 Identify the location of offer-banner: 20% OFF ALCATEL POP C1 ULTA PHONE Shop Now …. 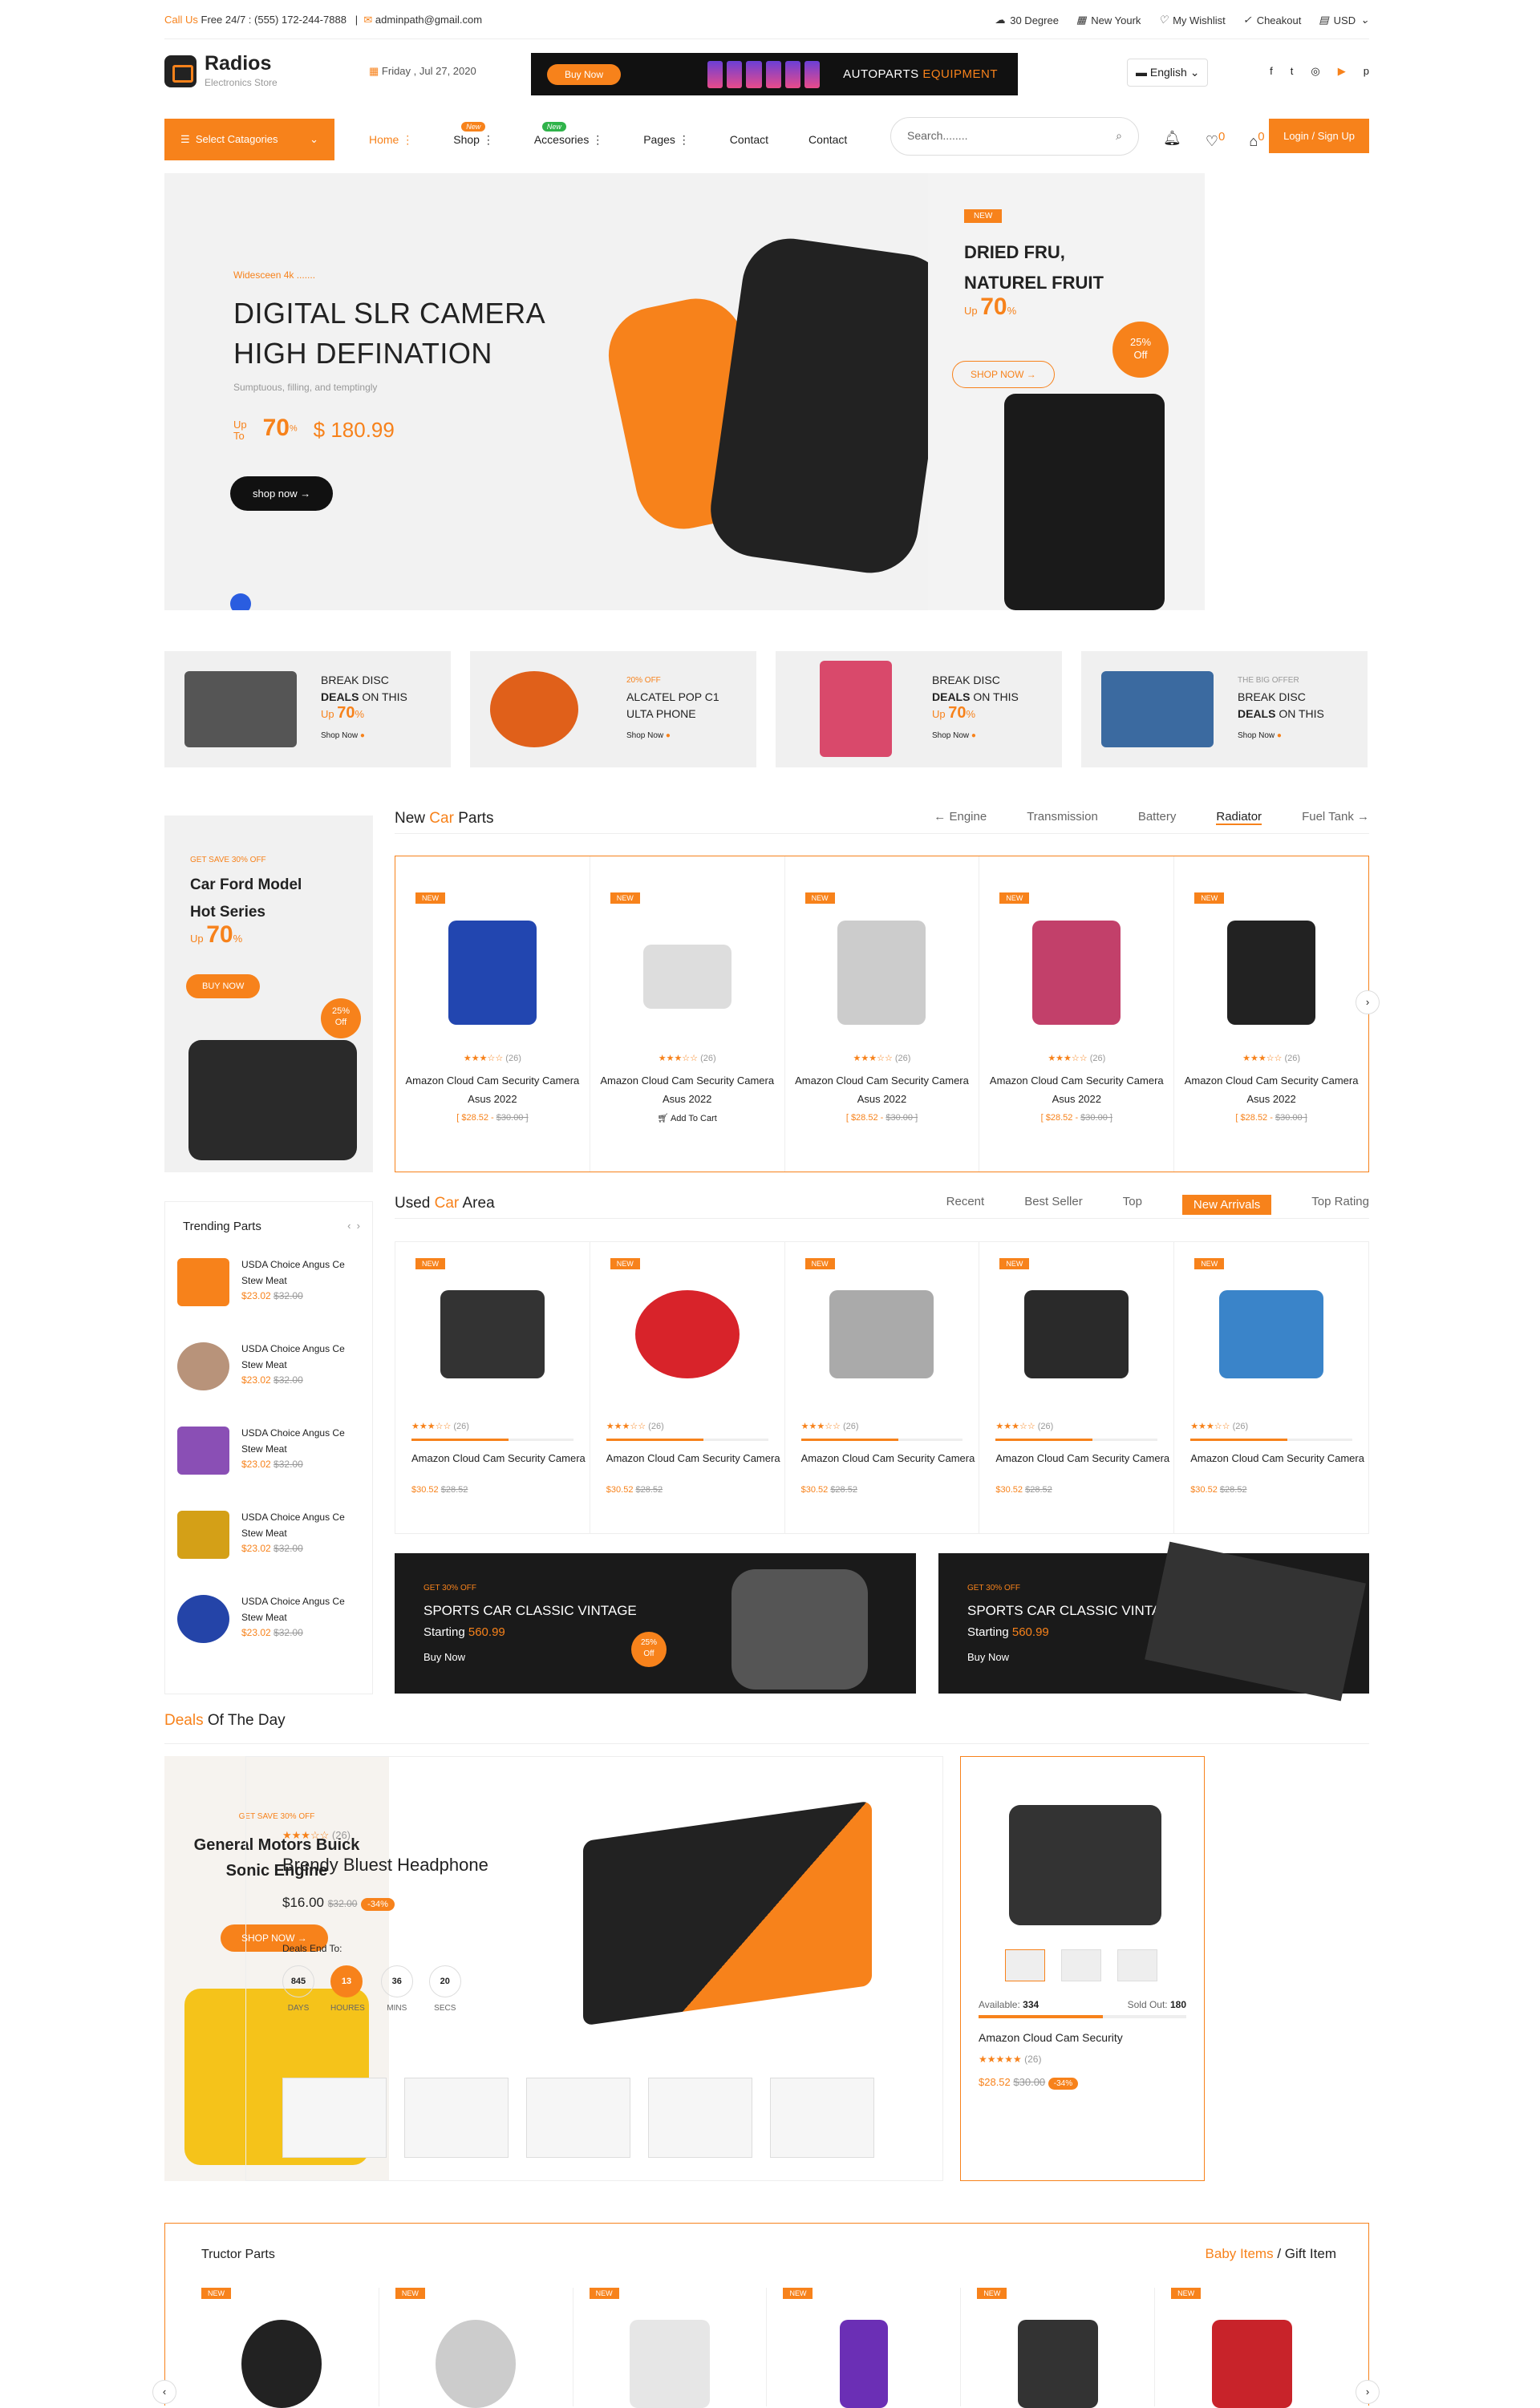
(613, 709).